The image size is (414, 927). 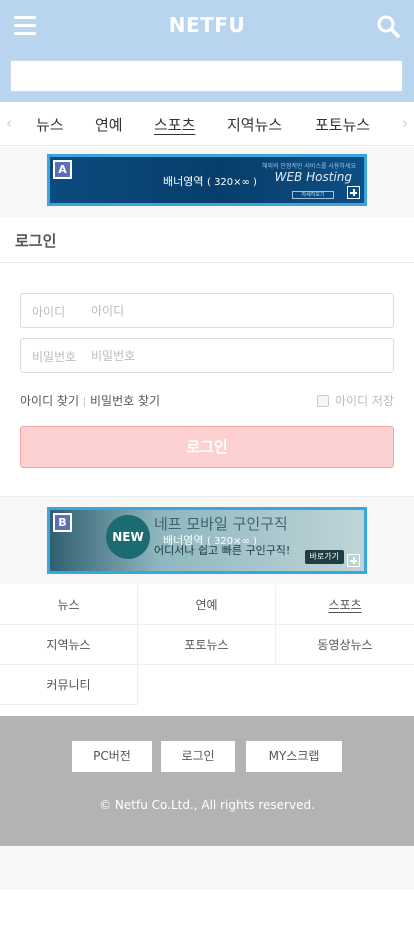 I want to click on tab-sports: 스포츠, so click(x=174, y=124).